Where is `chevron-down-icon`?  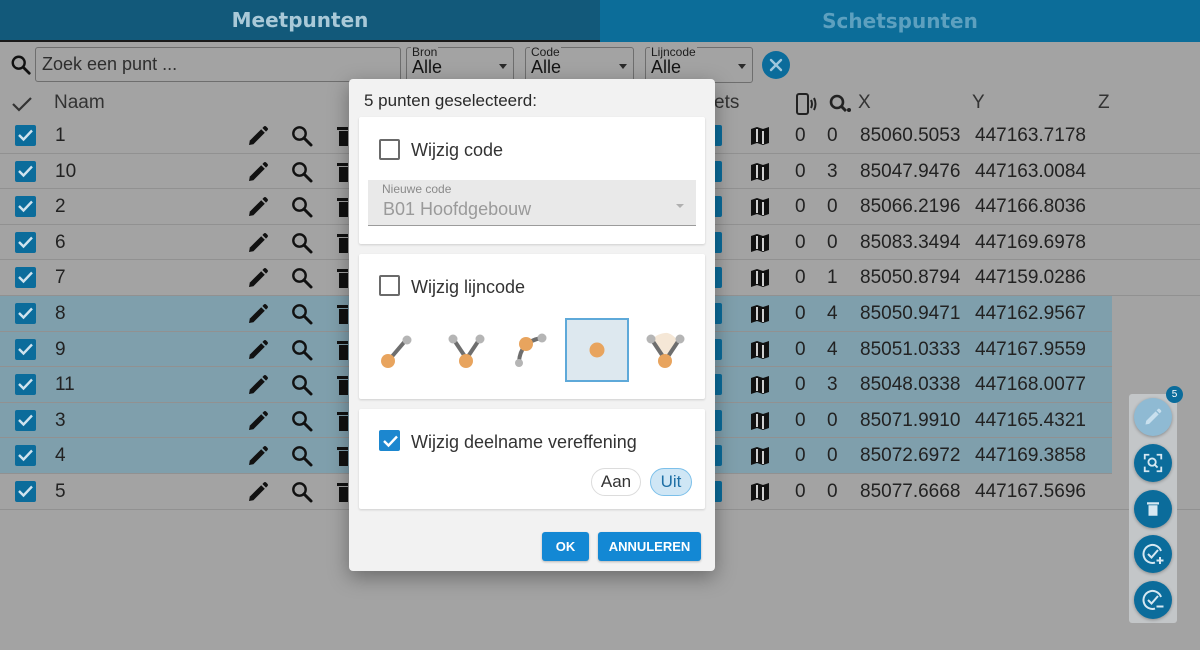 chevron-down-icon is located at coordinates (742, 66).